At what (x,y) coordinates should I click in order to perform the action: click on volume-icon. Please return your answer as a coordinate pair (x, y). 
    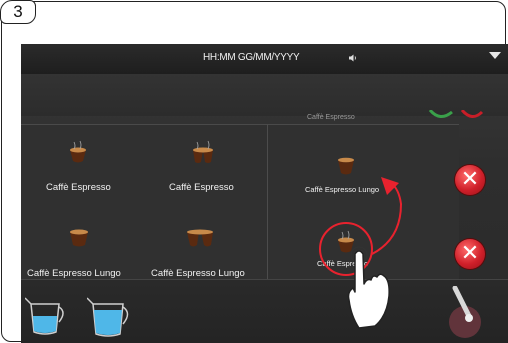
    Looking at the image, I should click on (353, 58).